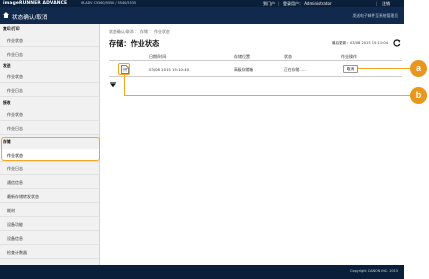 This screenshot has height=279, width=429. Describe the element at coordinates (17, 252) in the screenshot. I see `sidebar-item-label: 检查计数器` at that location.